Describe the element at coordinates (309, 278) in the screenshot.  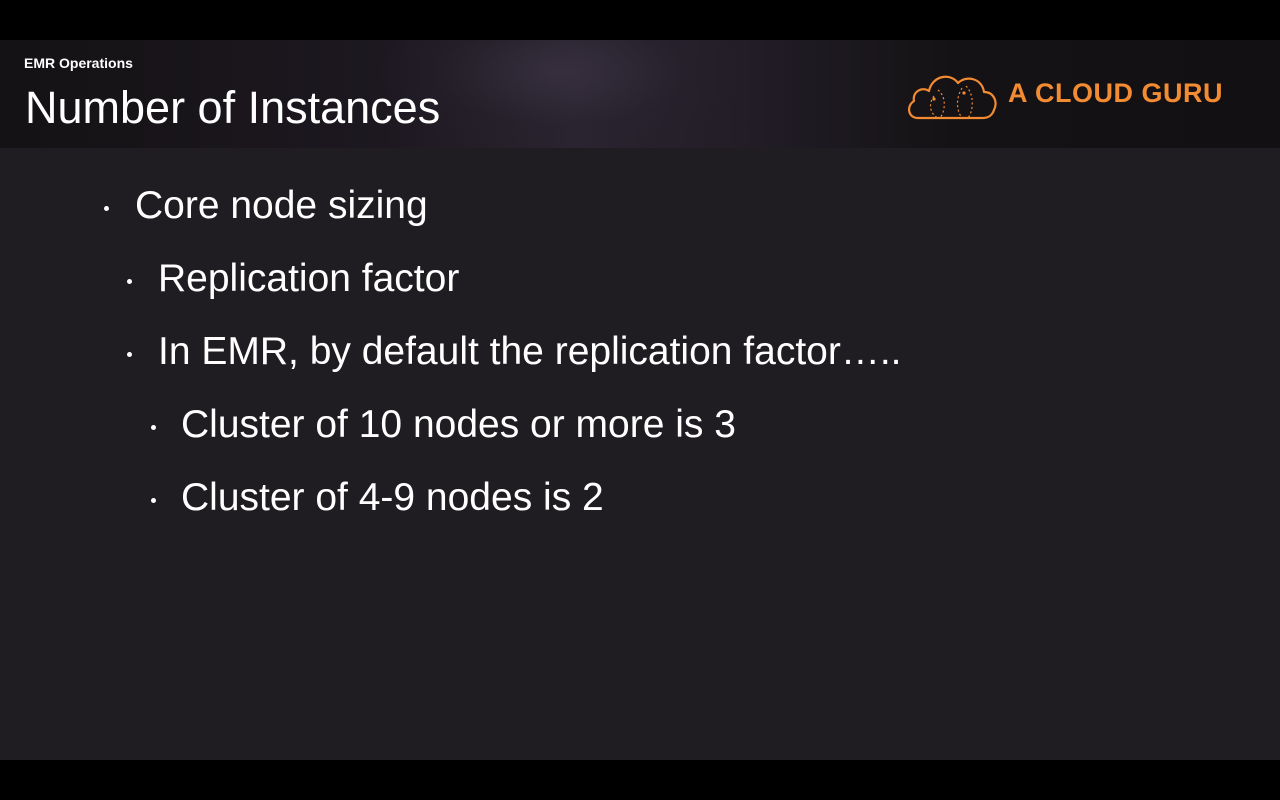
I see `bullet-text: Replication factor` at that location.